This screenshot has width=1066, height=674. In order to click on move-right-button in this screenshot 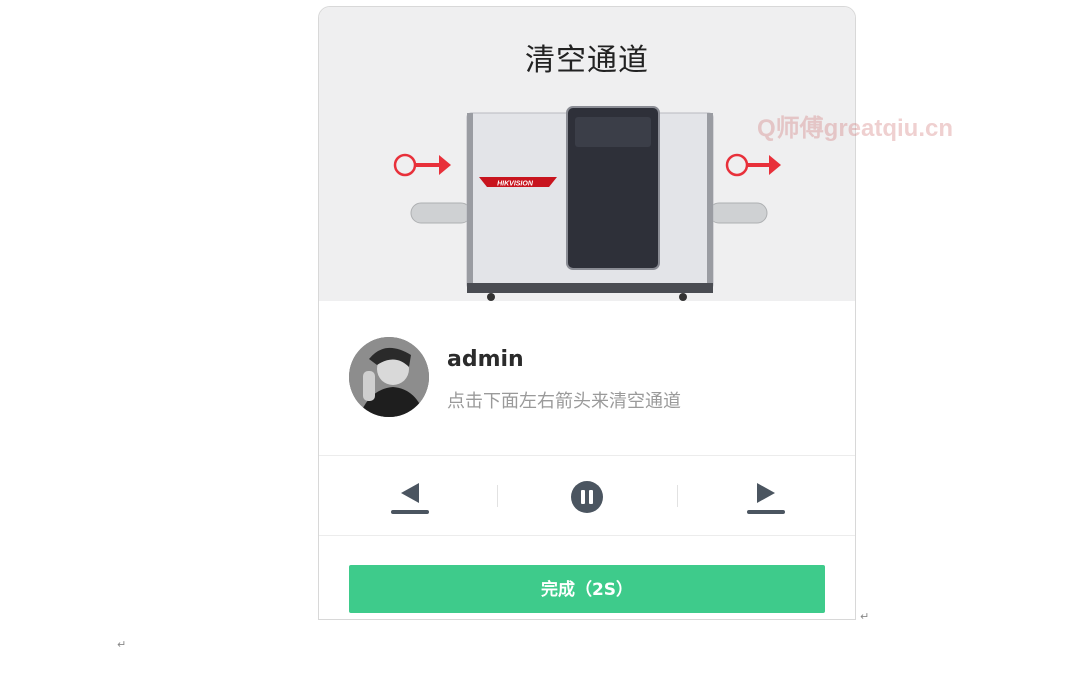, I will do `click(765, 495)`.